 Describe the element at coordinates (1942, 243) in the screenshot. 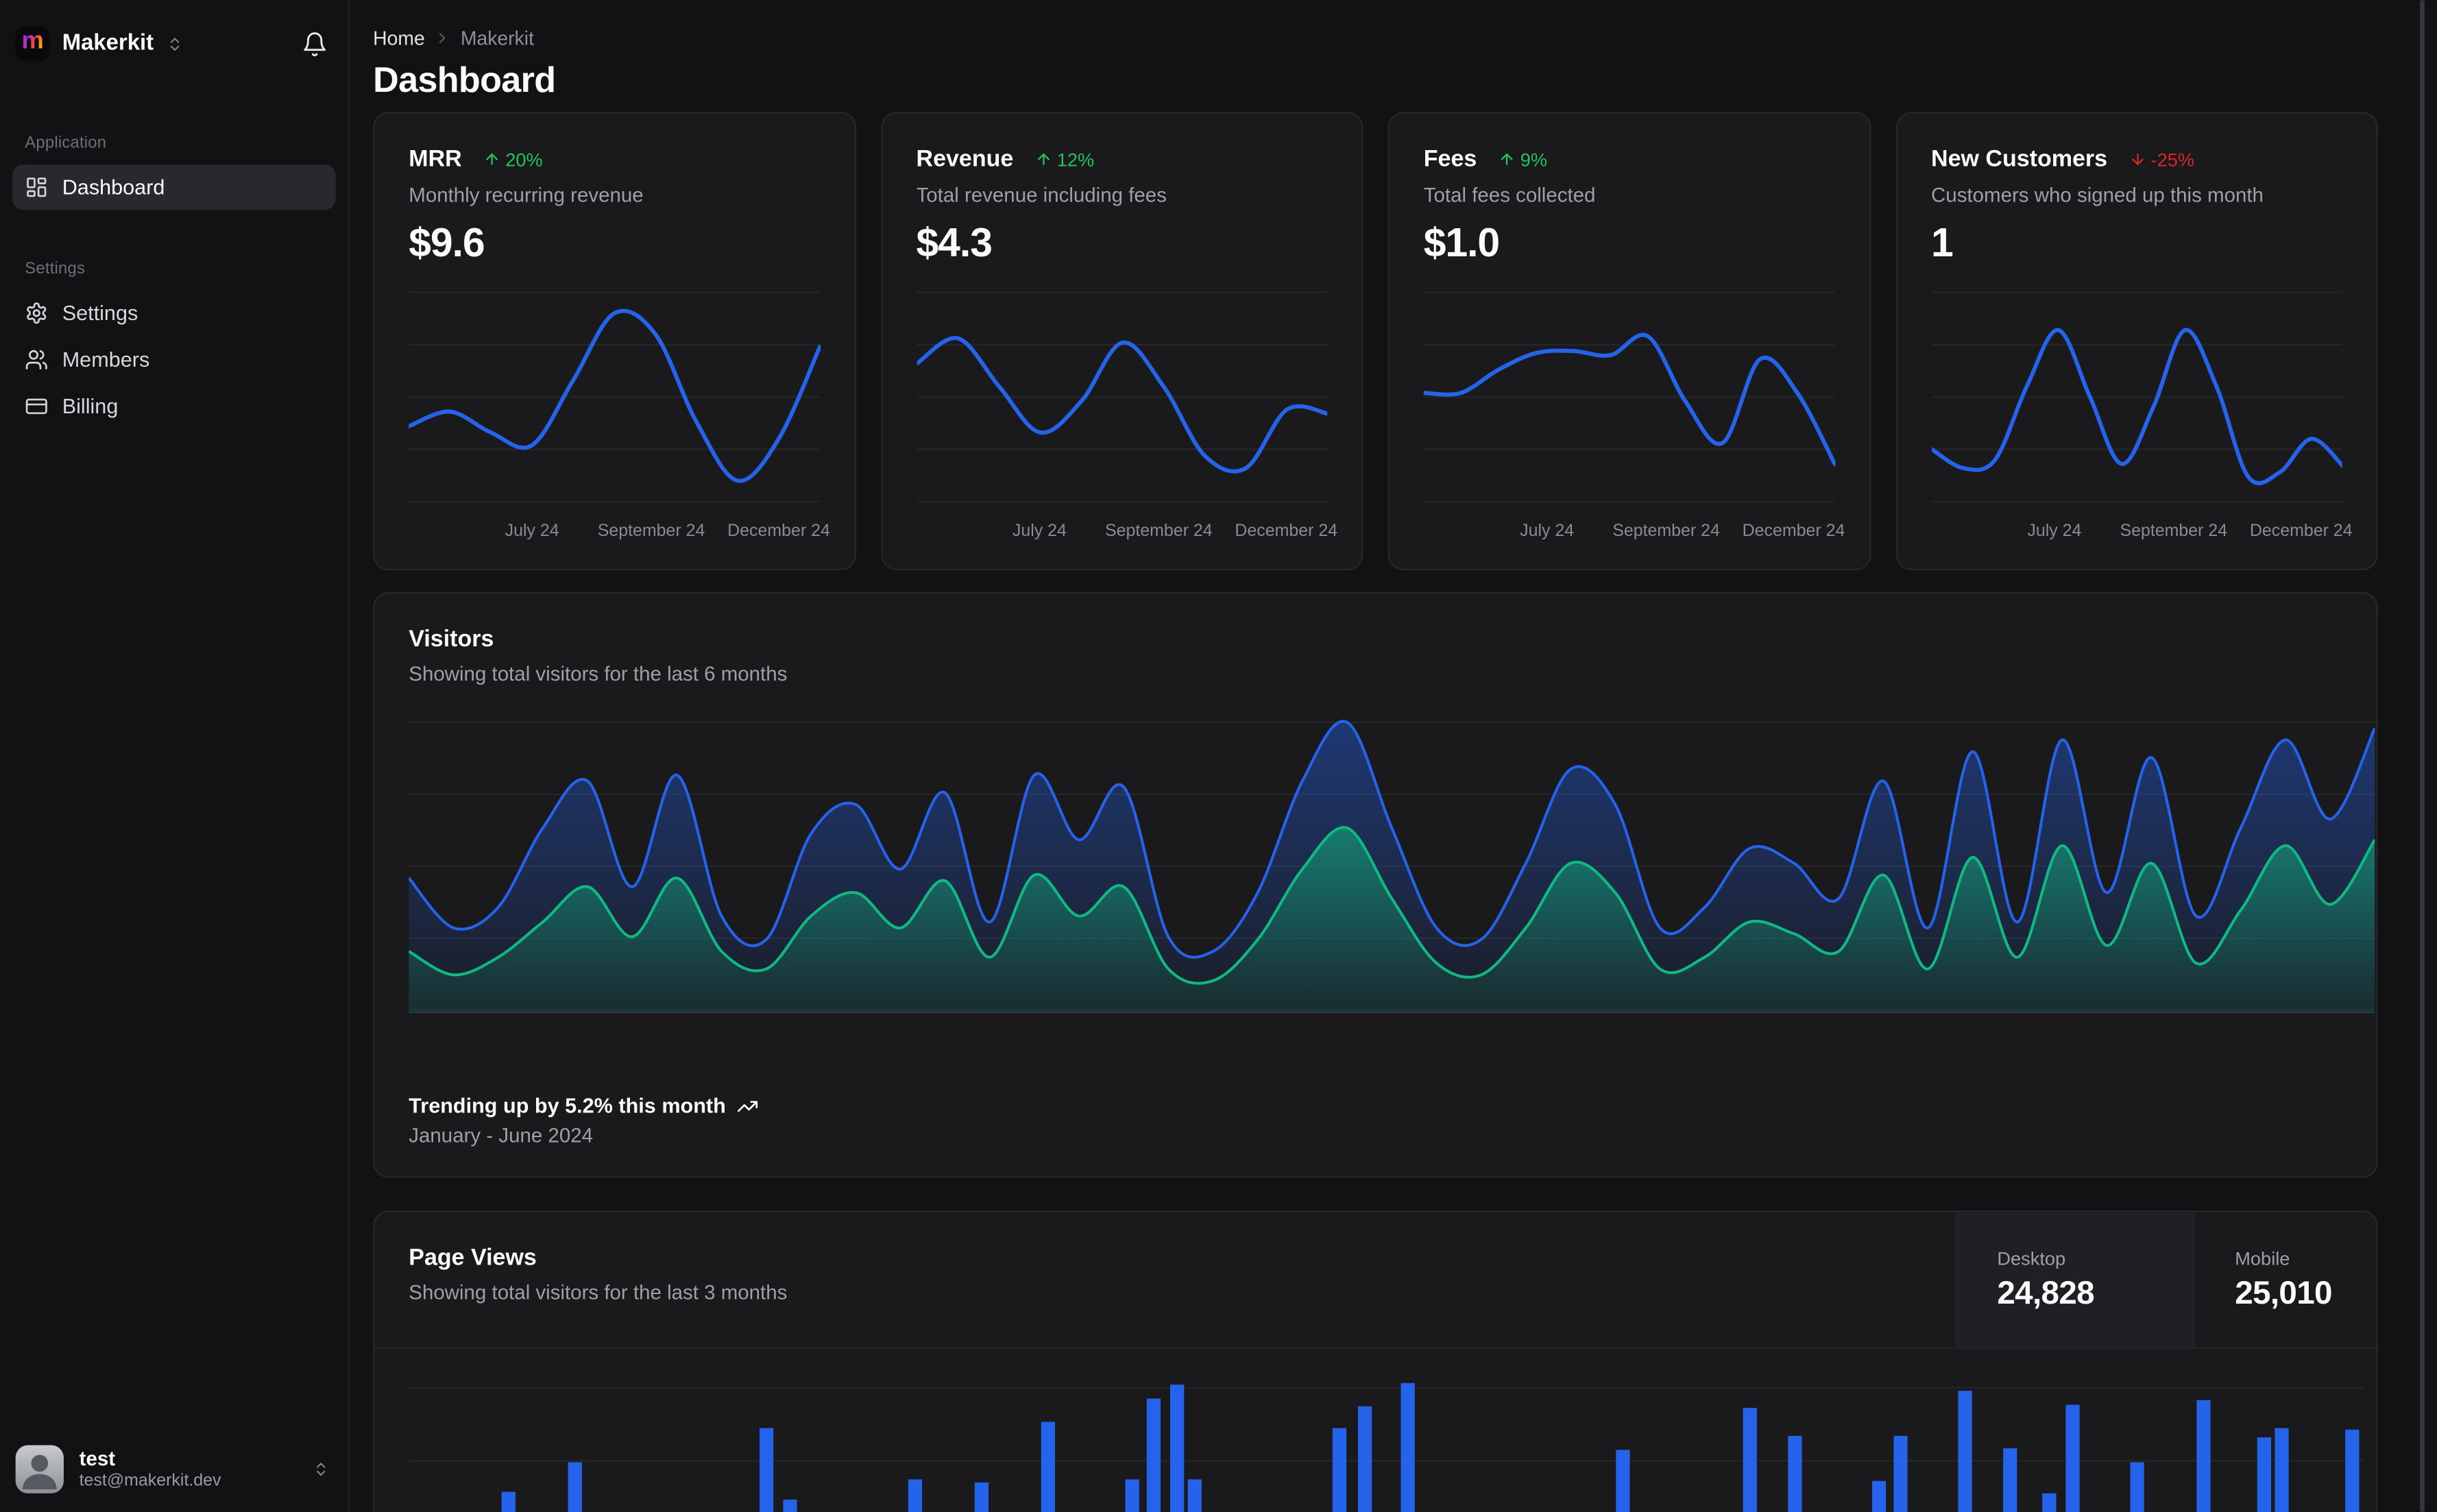

I see `stat-value: 1` at that location.